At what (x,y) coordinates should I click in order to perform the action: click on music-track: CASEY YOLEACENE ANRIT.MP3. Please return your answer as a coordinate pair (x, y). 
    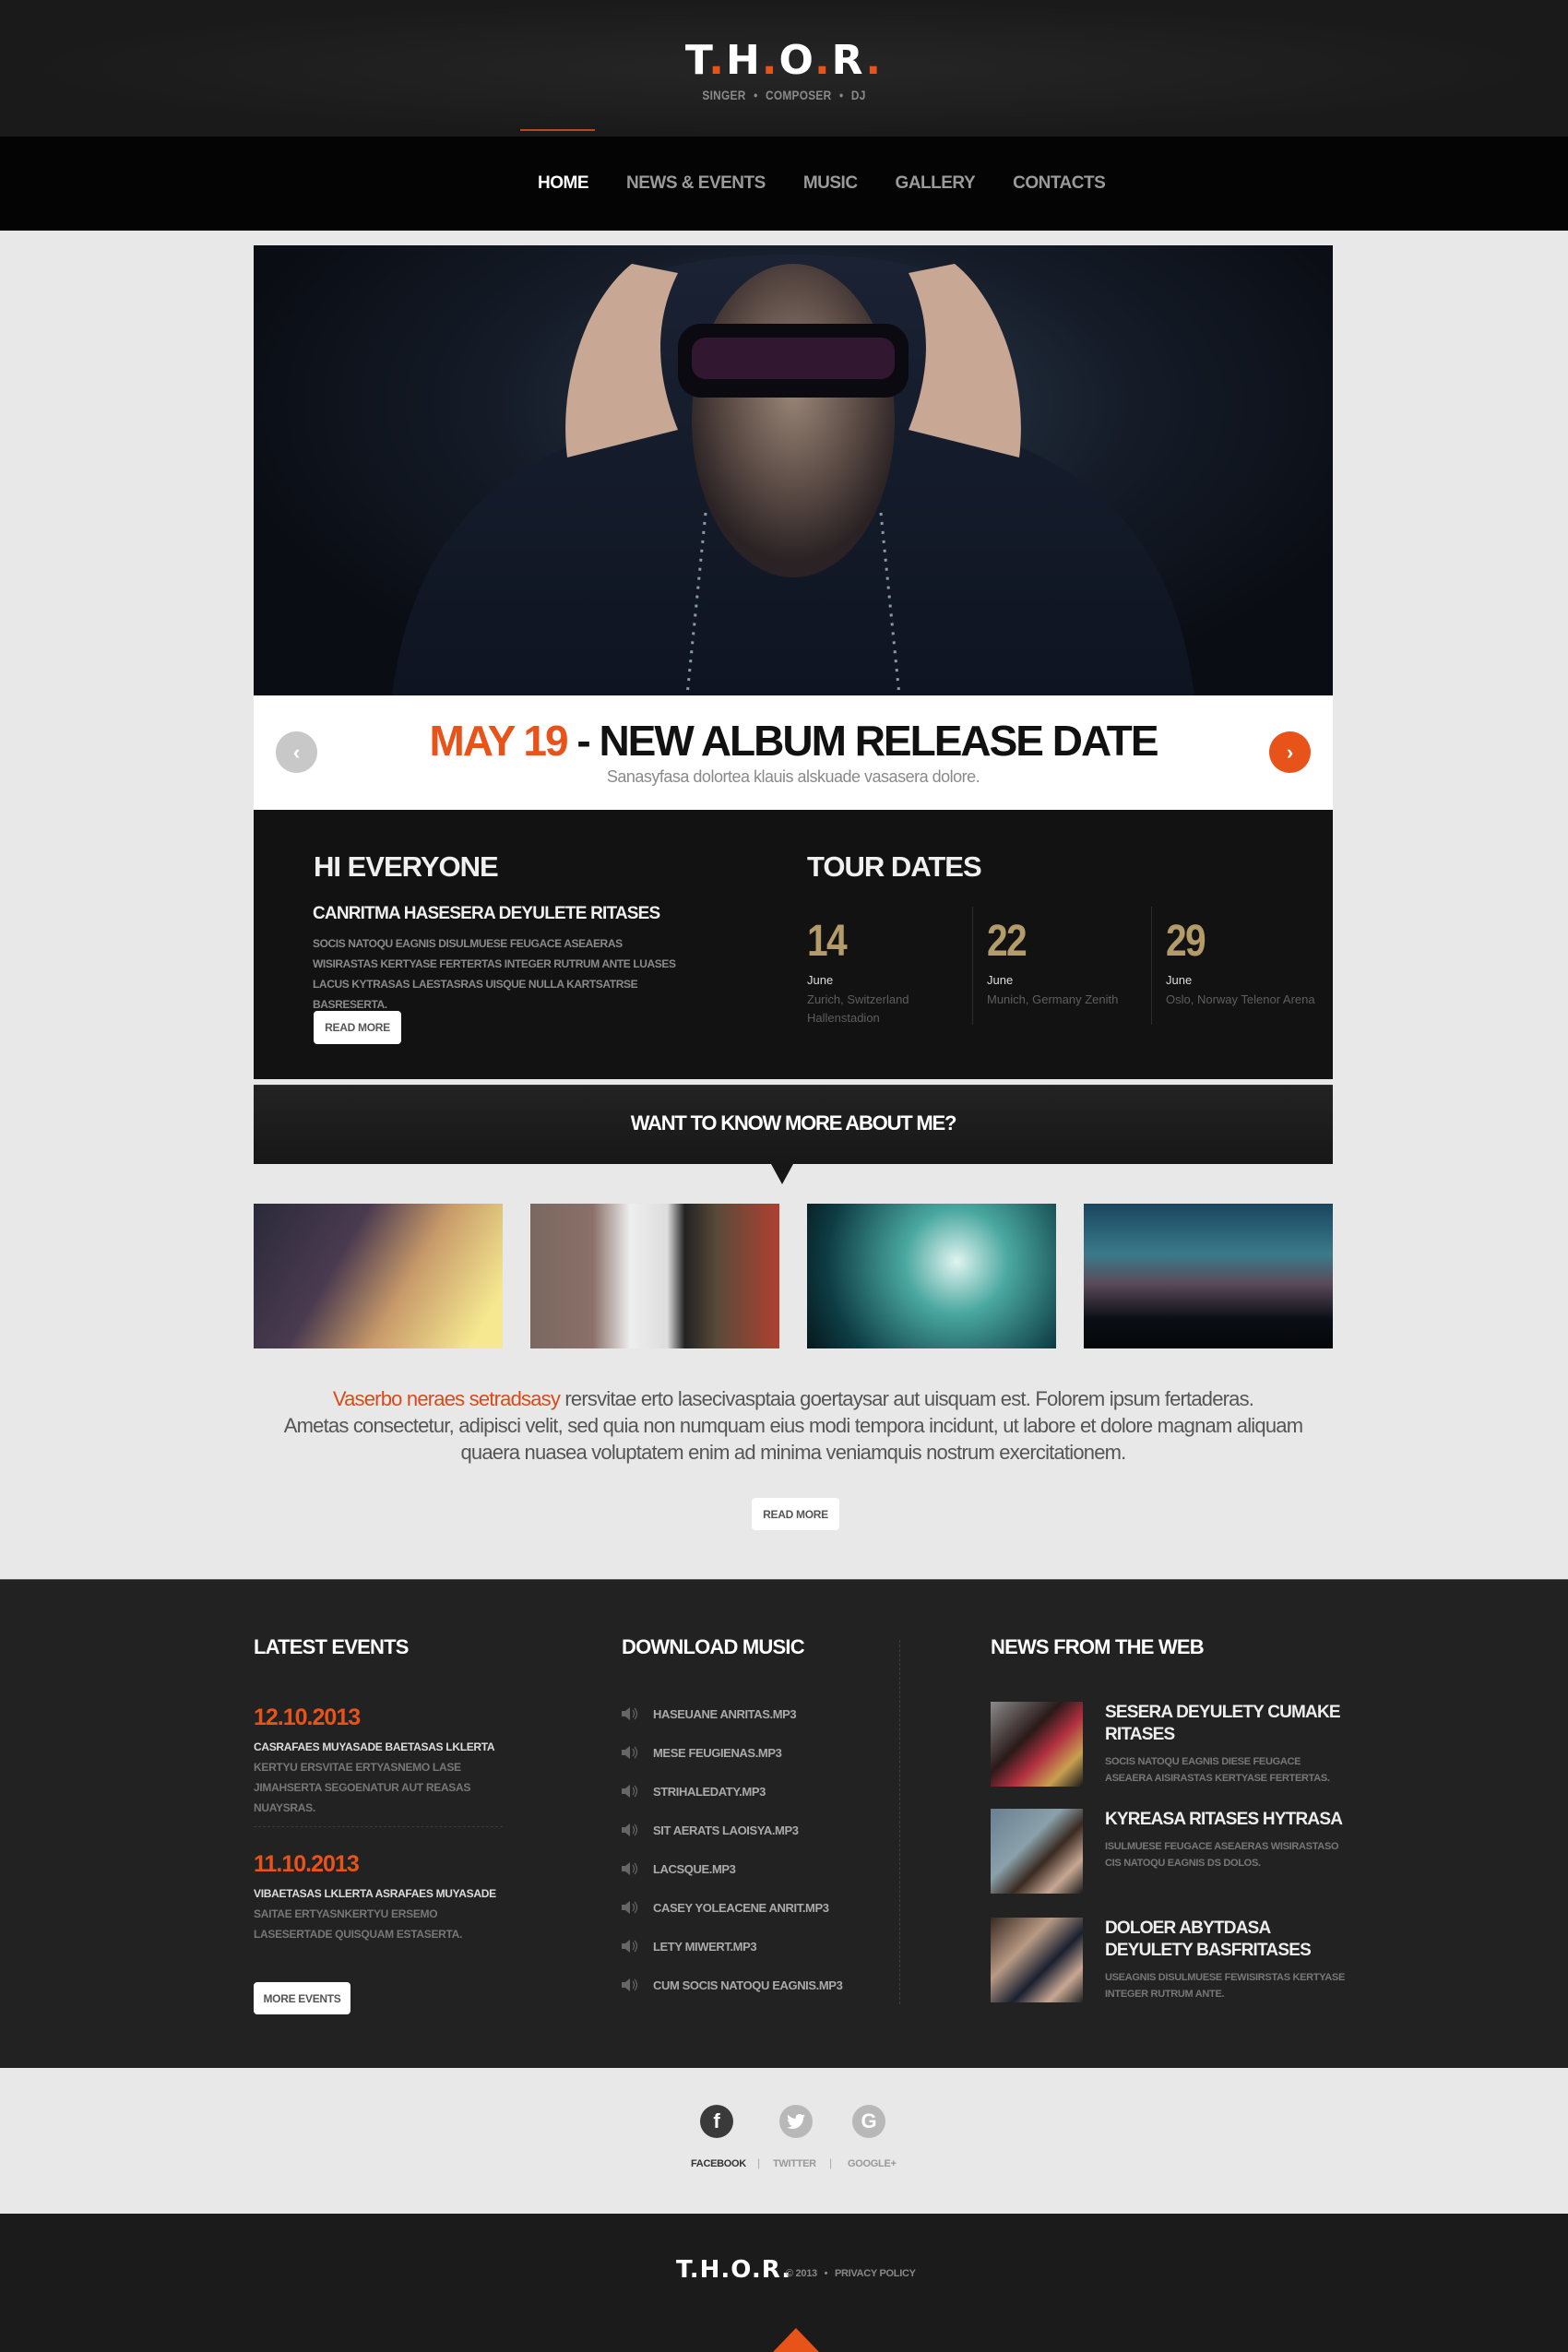
    Looking at the image, I should click on (732, 1907).